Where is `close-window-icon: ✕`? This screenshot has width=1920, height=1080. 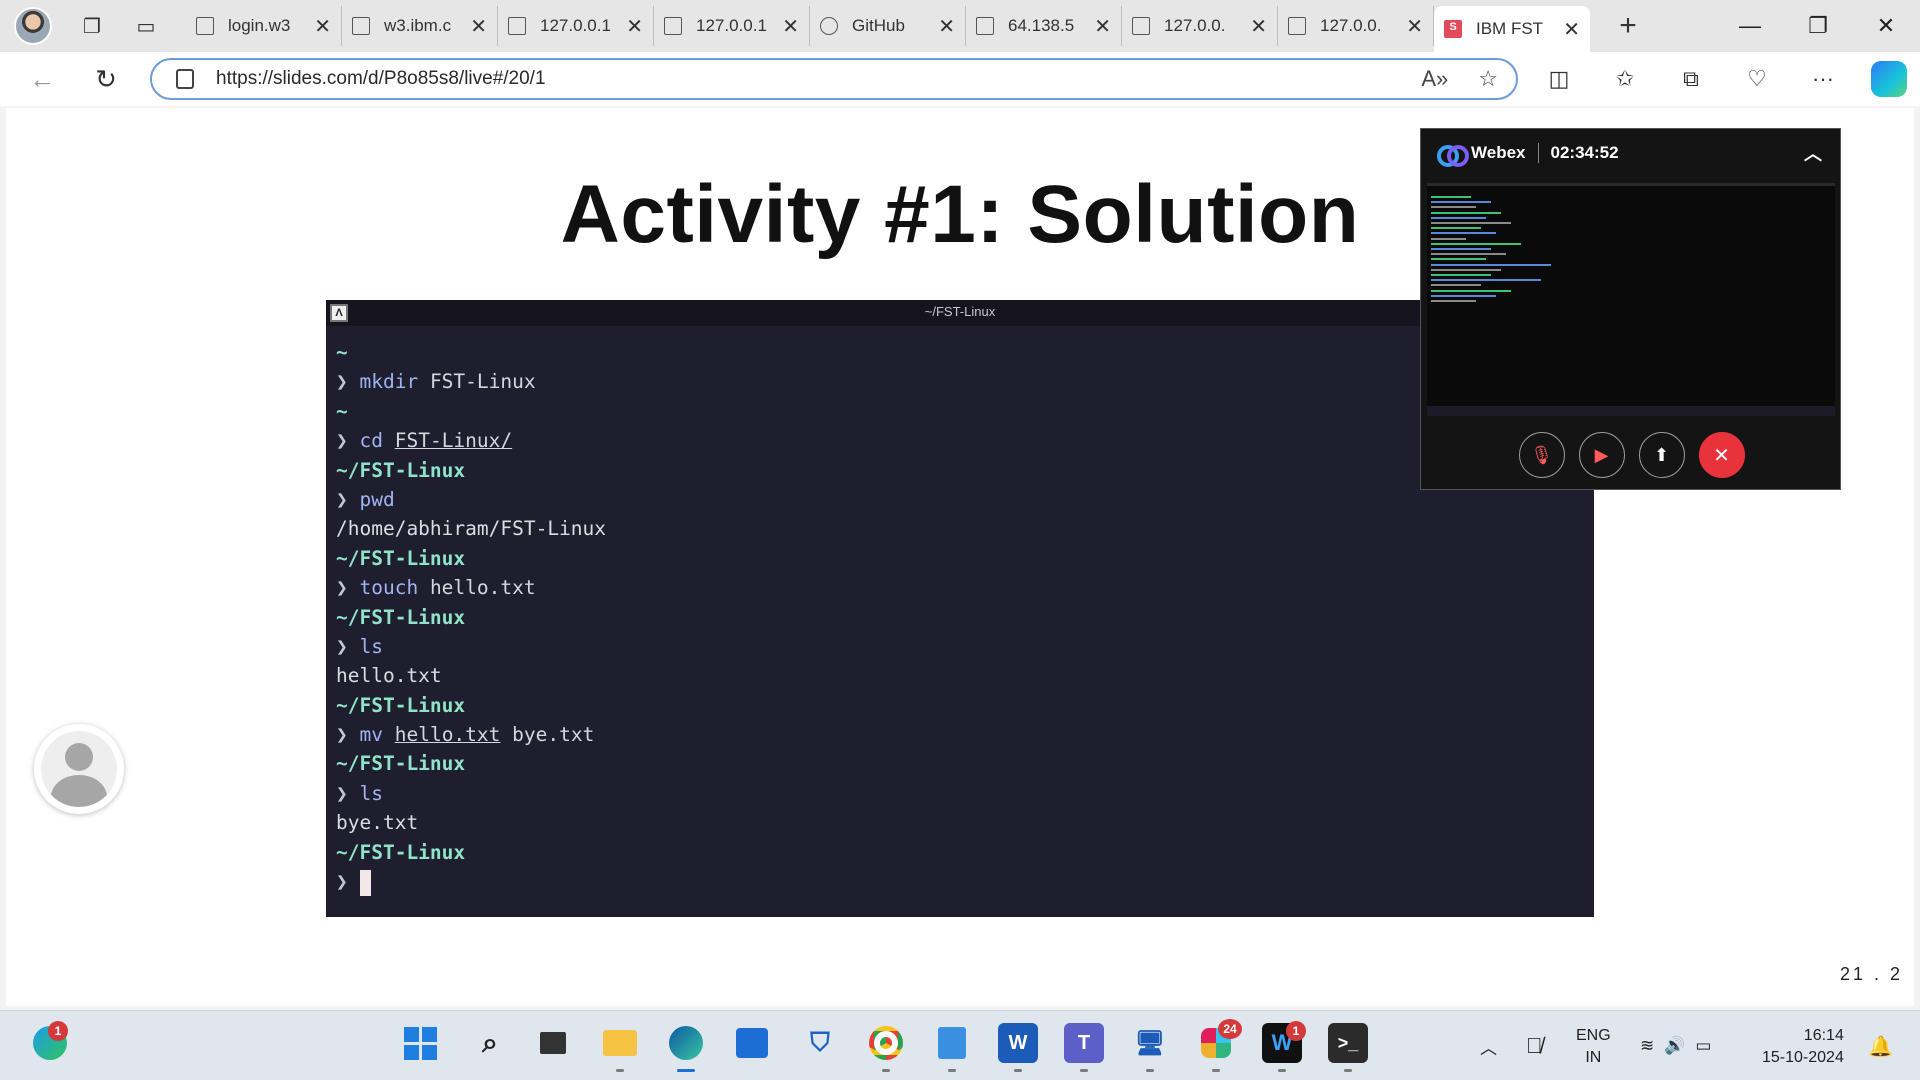 close-window-icon: ✕ is located at coordinates (1886, 26).